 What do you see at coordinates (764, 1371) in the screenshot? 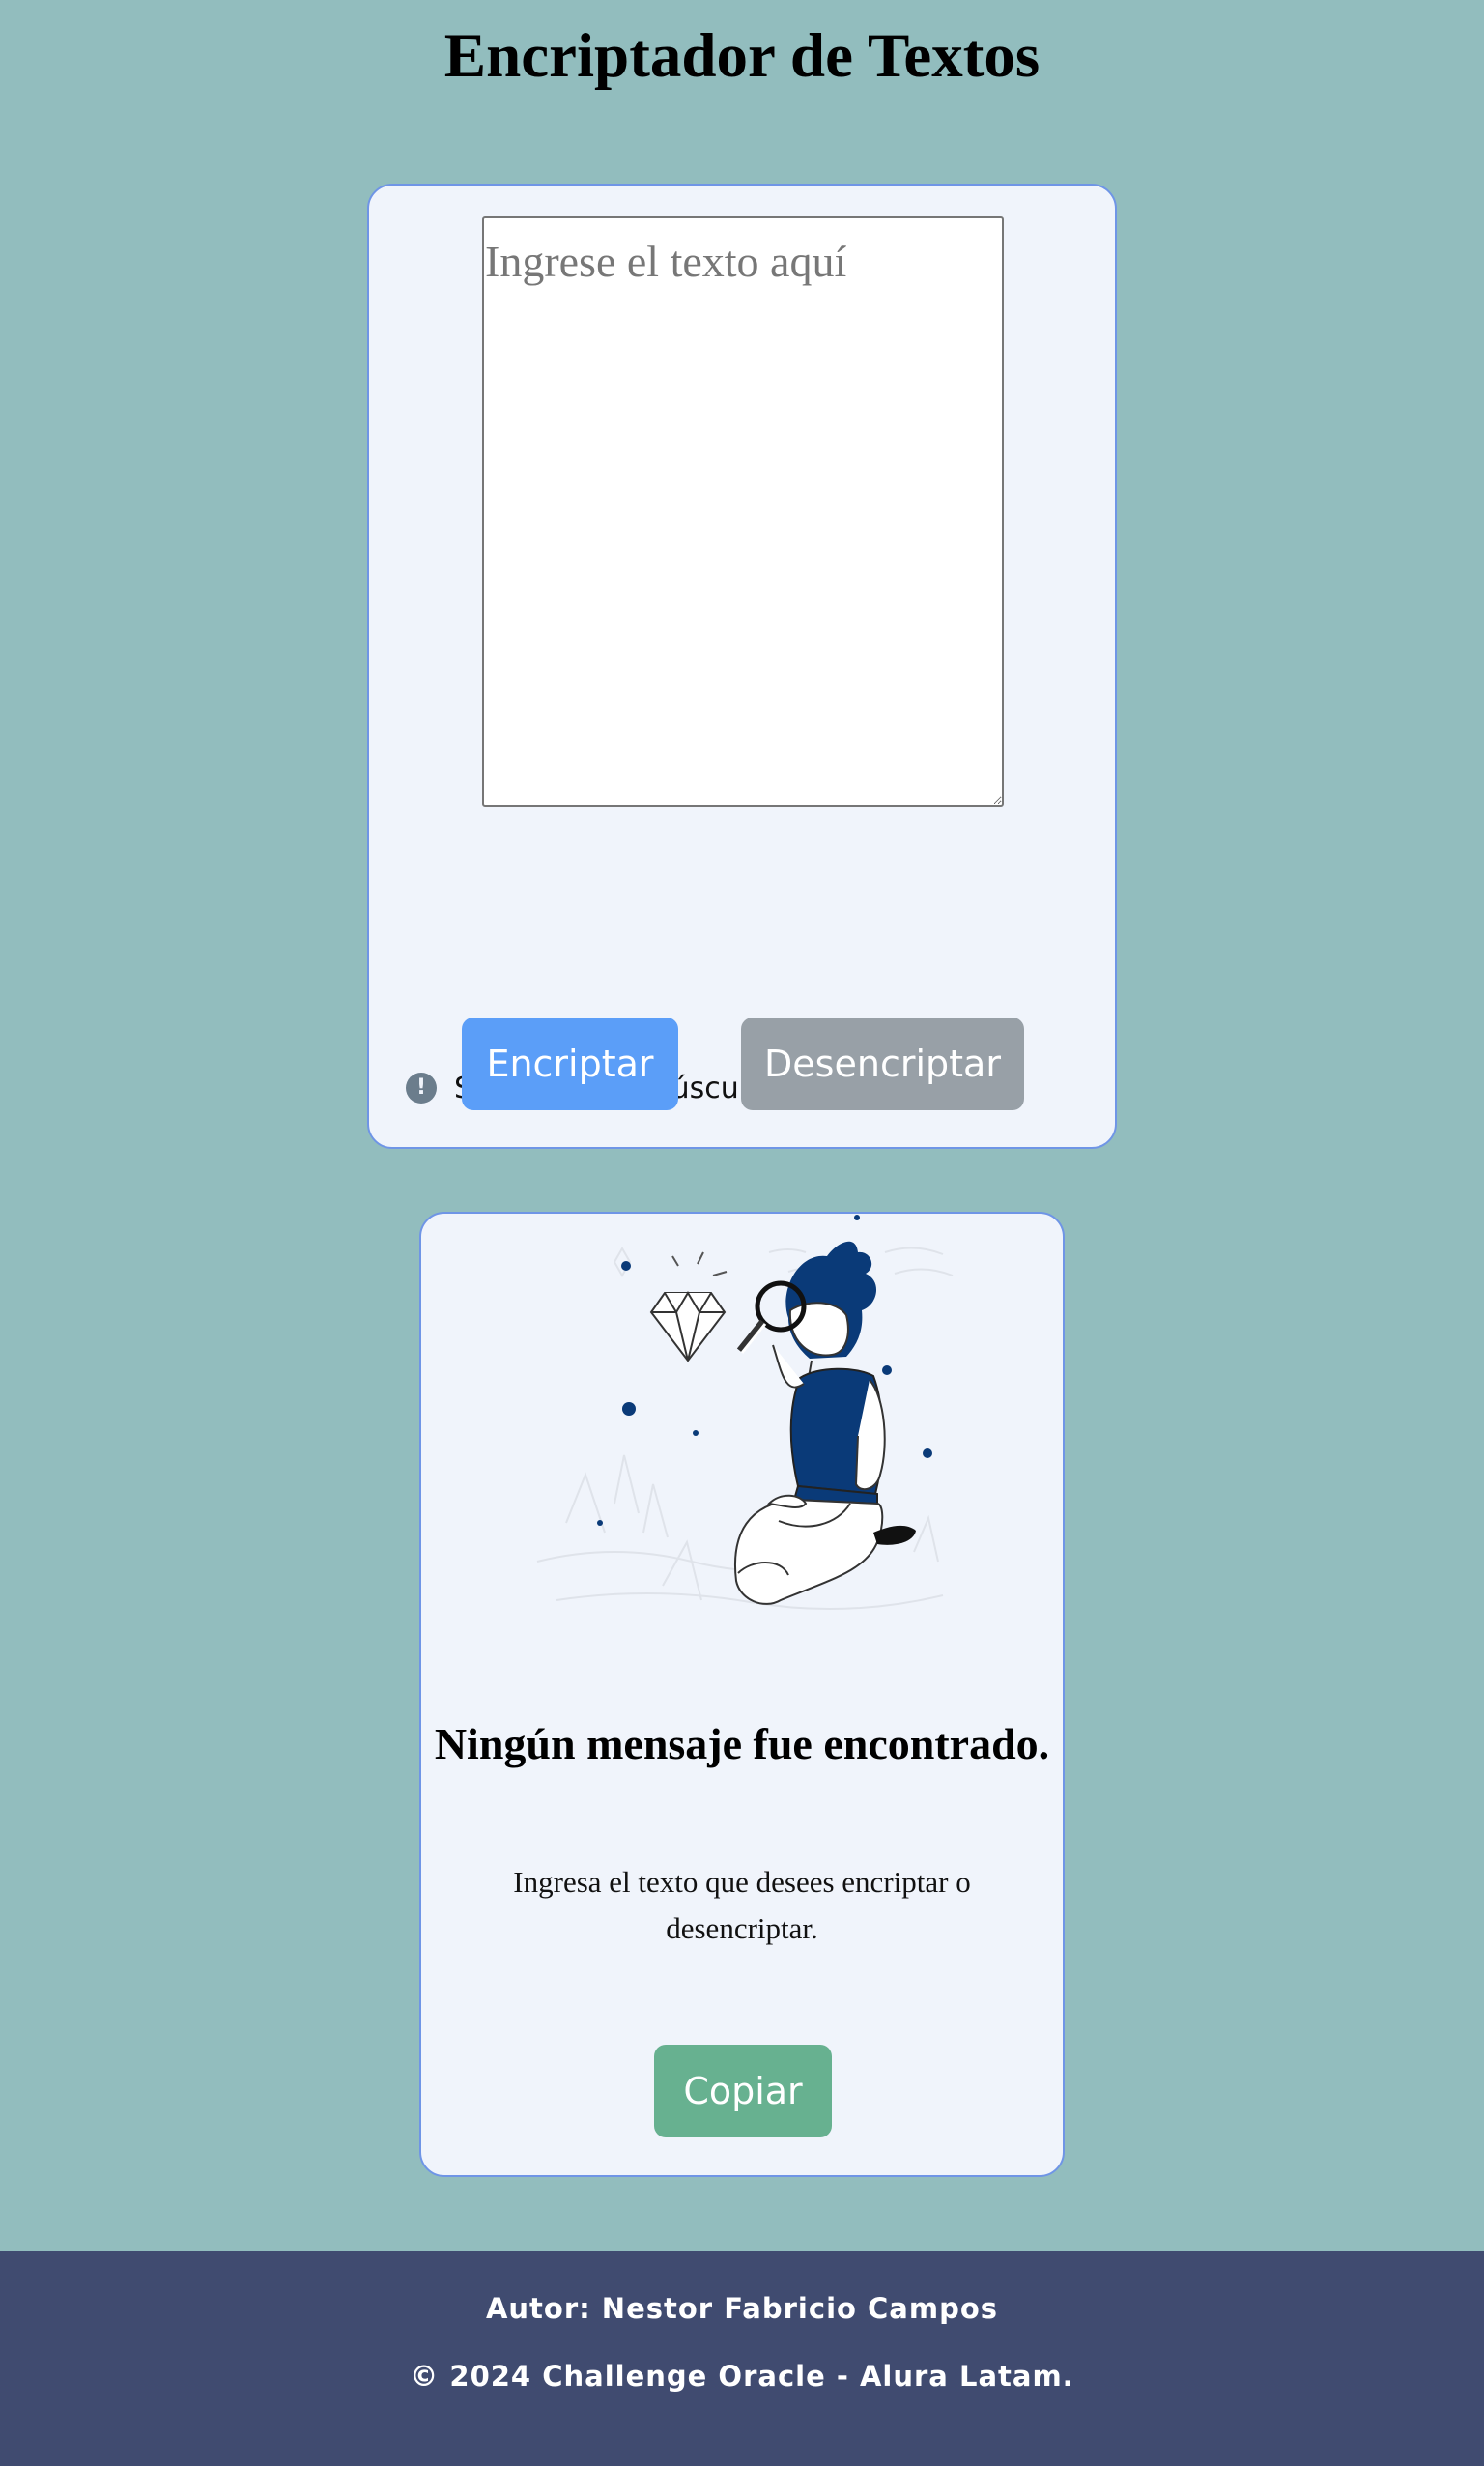
I see `sparkle-dots` at bounding box center [764, 1371].